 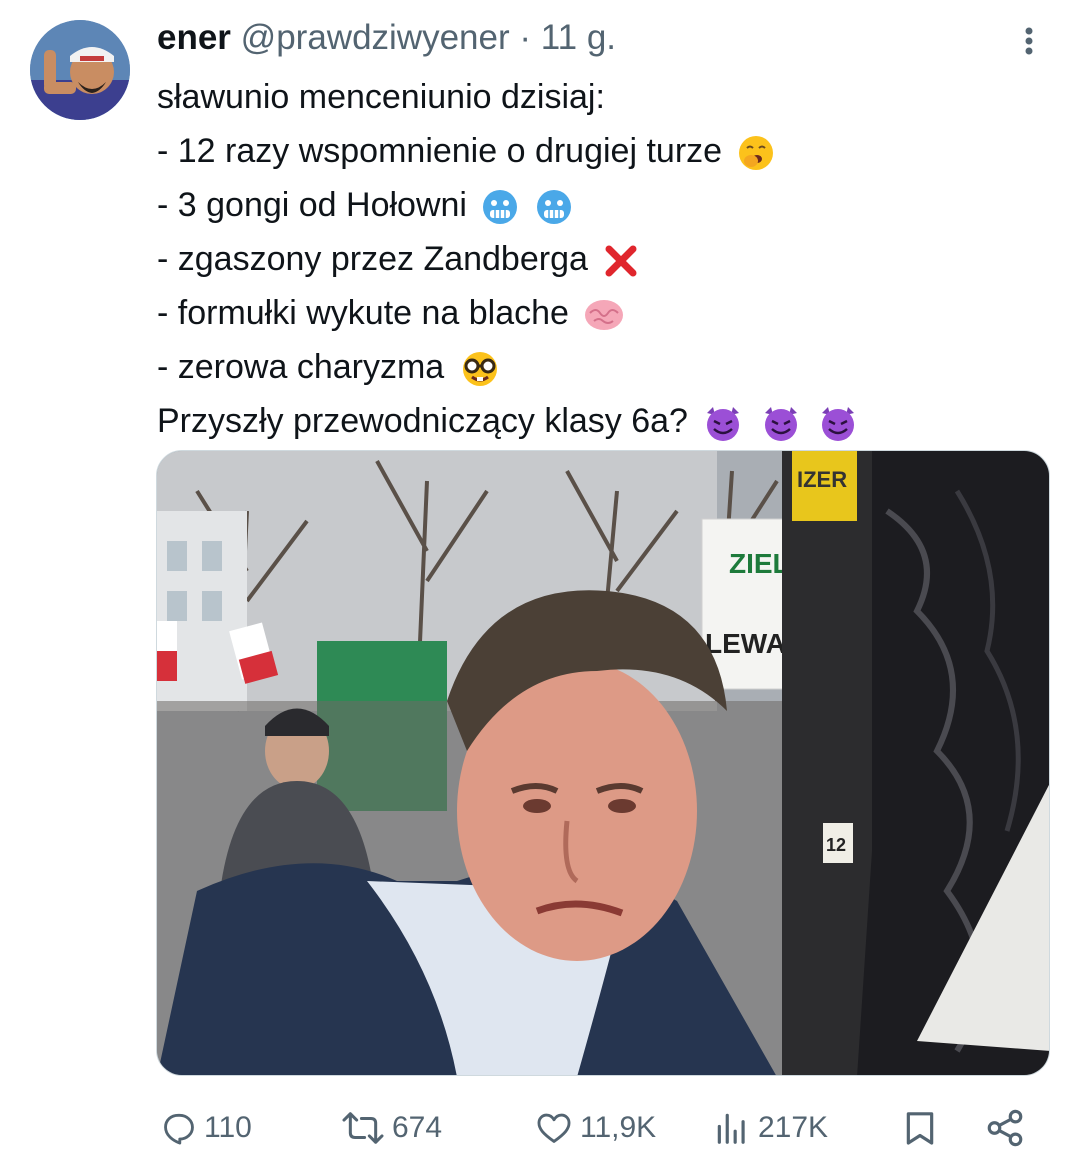 What do you see at coordinates (554, 1128) in the screenshot?
I see `heart-icon` at bounding box center [554, 1128].